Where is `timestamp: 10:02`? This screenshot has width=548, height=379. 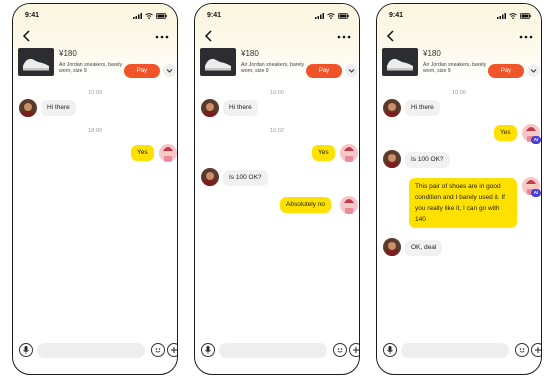
timestamp: 10:02 is located at coordinates (277, 131).